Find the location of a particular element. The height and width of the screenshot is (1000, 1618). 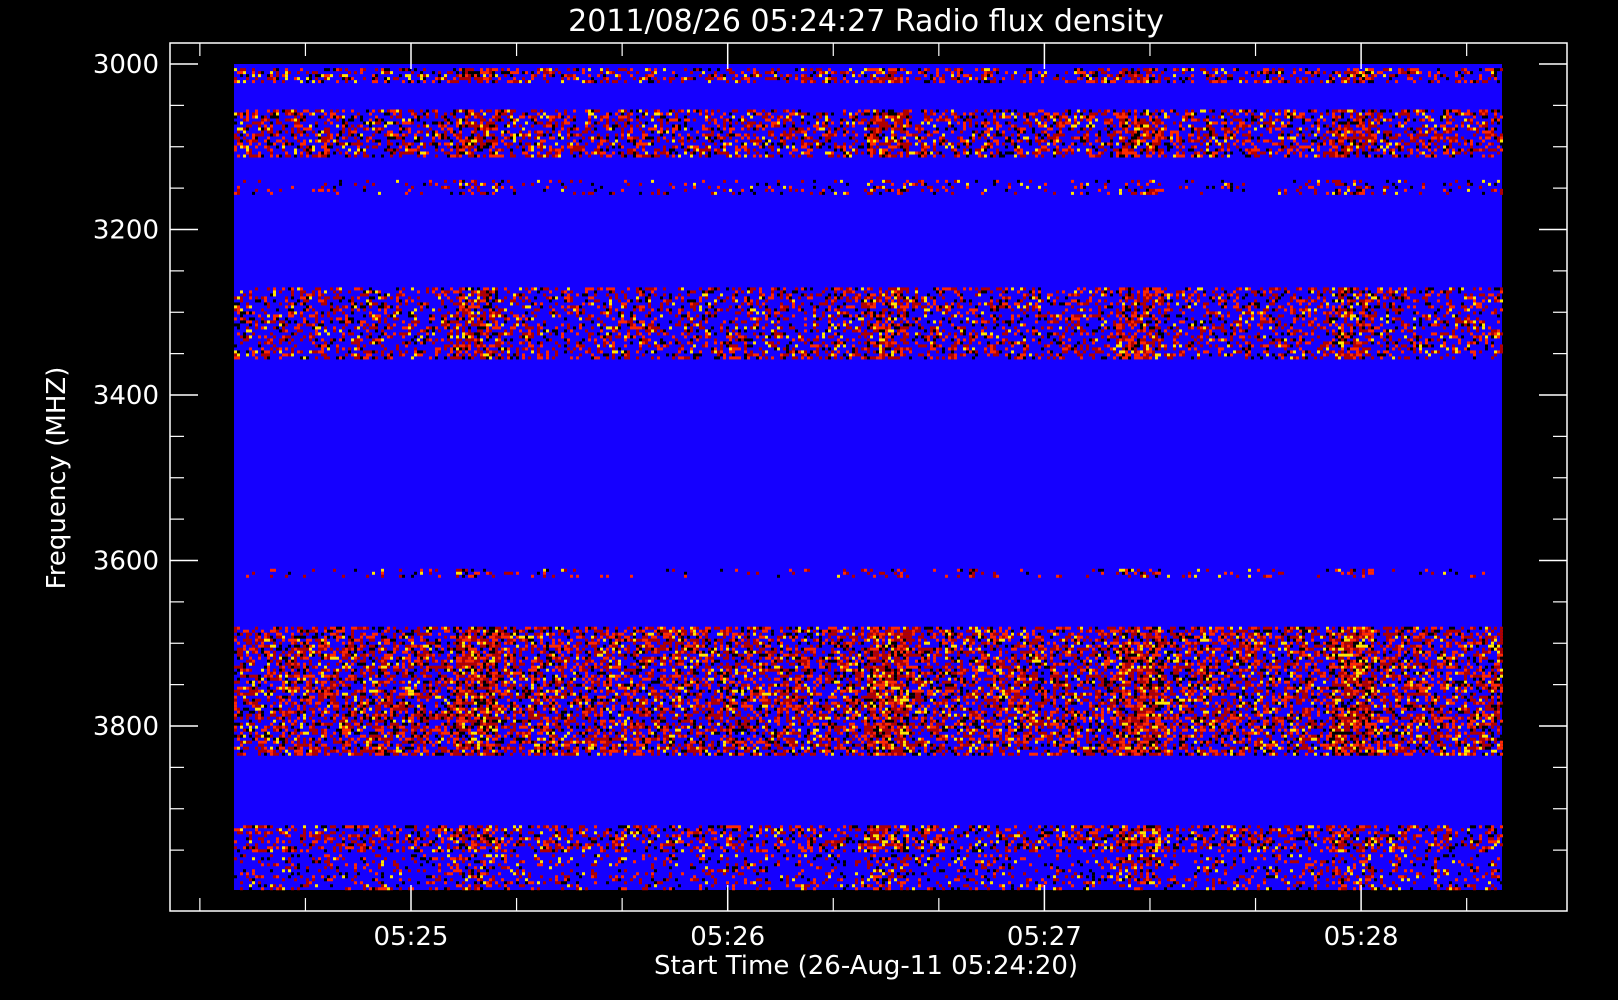

y-tick-label: 3000 is located at coordinates (126, 65).